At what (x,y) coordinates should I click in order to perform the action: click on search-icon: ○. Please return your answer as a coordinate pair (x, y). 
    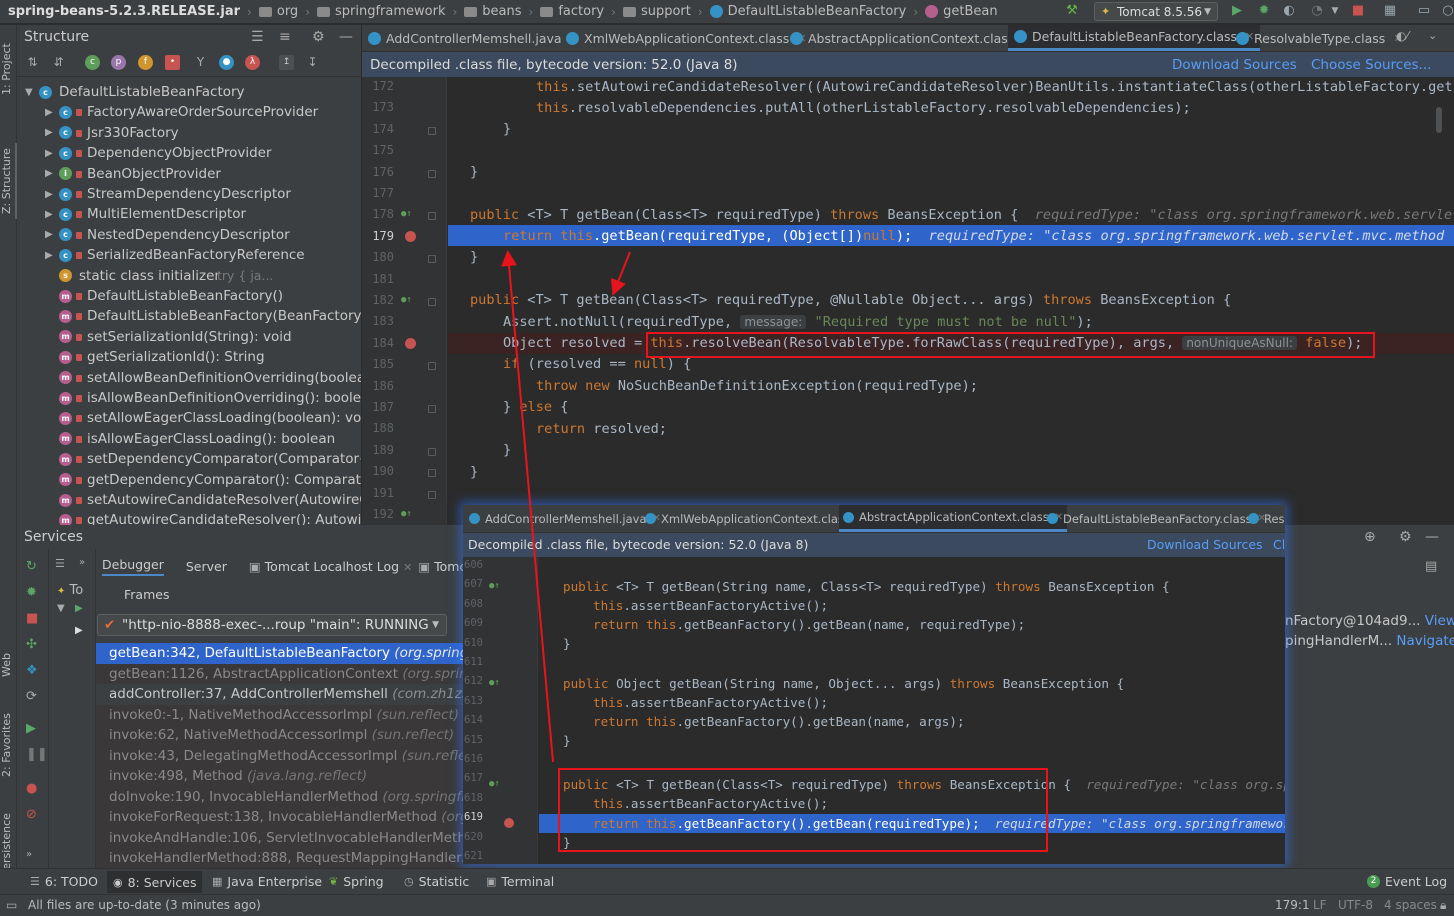
    Looking at the image, I should click on (1447, 11).